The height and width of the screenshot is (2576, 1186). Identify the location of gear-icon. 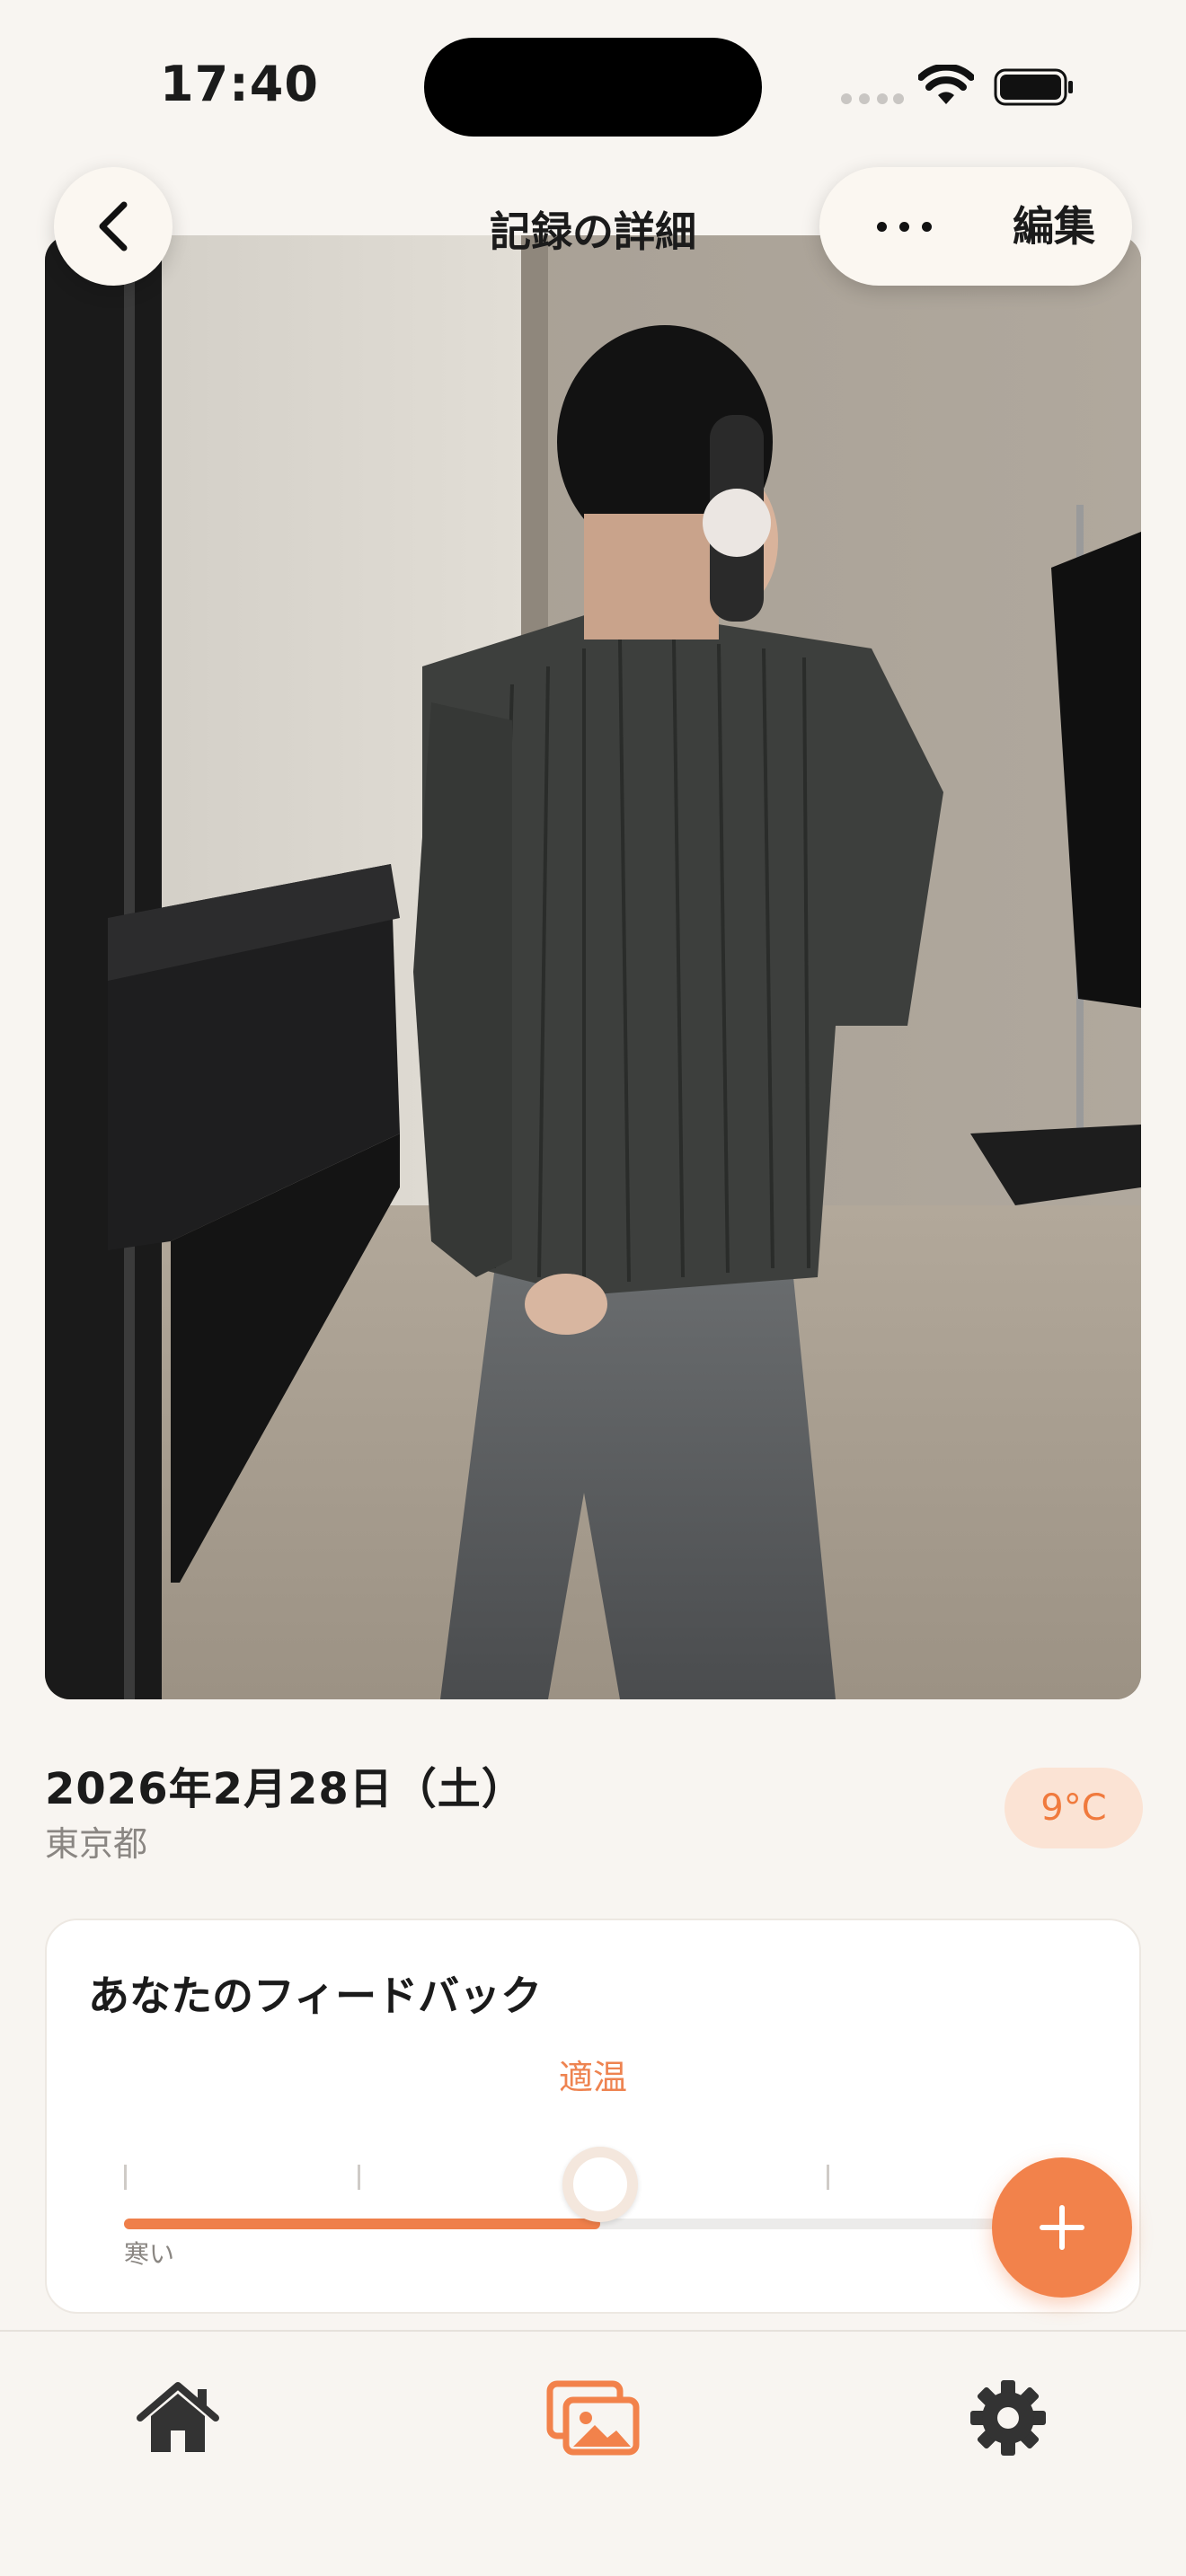
(1008, 2418).